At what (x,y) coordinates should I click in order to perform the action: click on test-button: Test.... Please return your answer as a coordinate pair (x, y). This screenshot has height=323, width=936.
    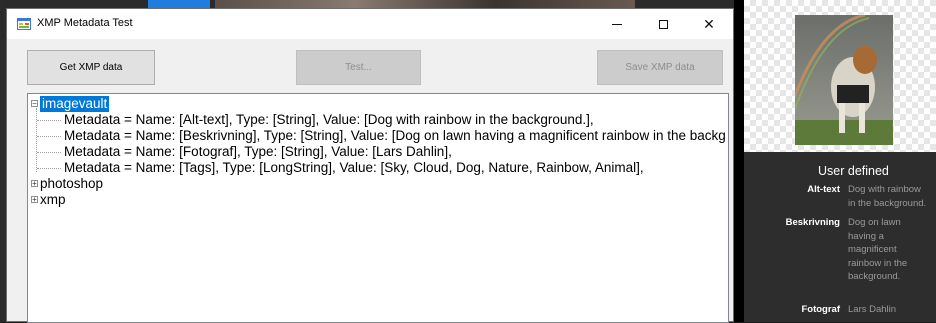
    Looking at the image, I should click on (358, 67).